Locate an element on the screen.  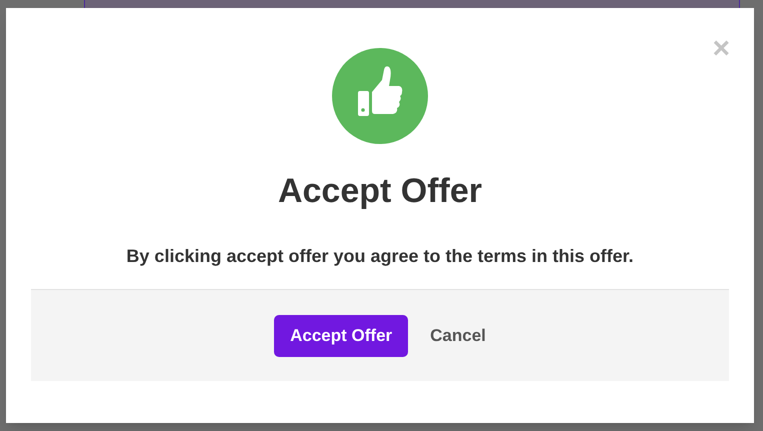
cancel-button: Cancel is located at coordinates (458, 335).